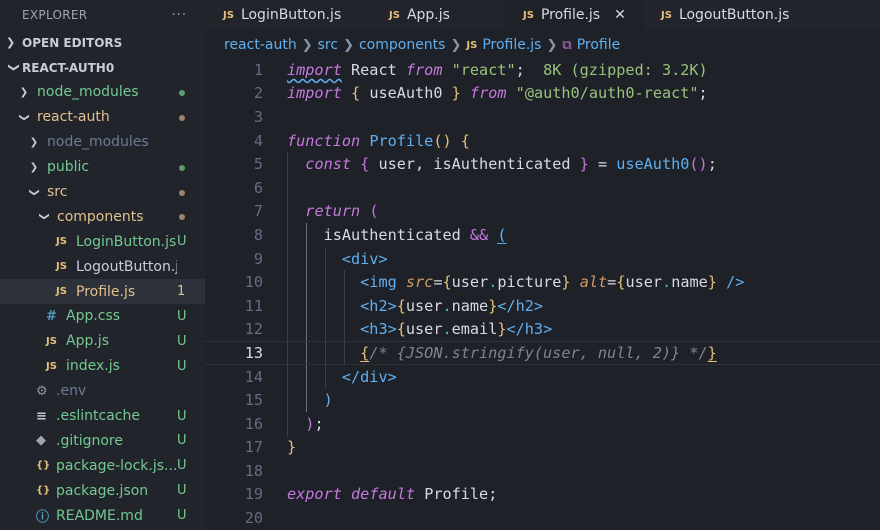  I want to click on line-number: 8, so click(258, 234).